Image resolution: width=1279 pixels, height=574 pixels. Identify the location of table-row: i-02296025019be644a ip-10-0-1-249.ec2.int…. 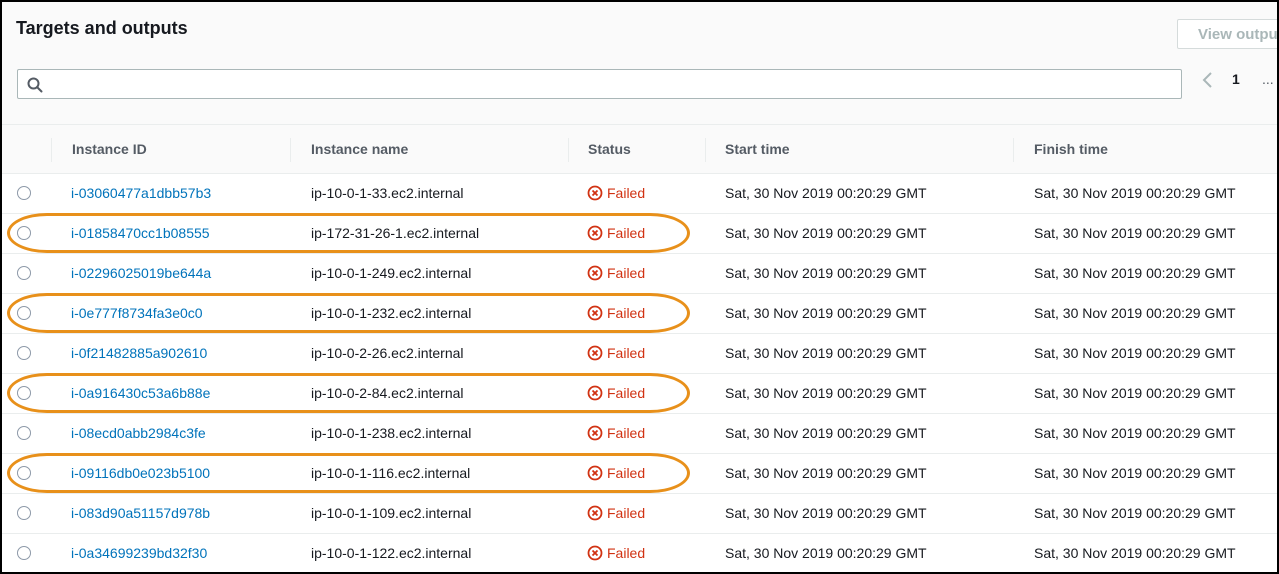
(639, 274).